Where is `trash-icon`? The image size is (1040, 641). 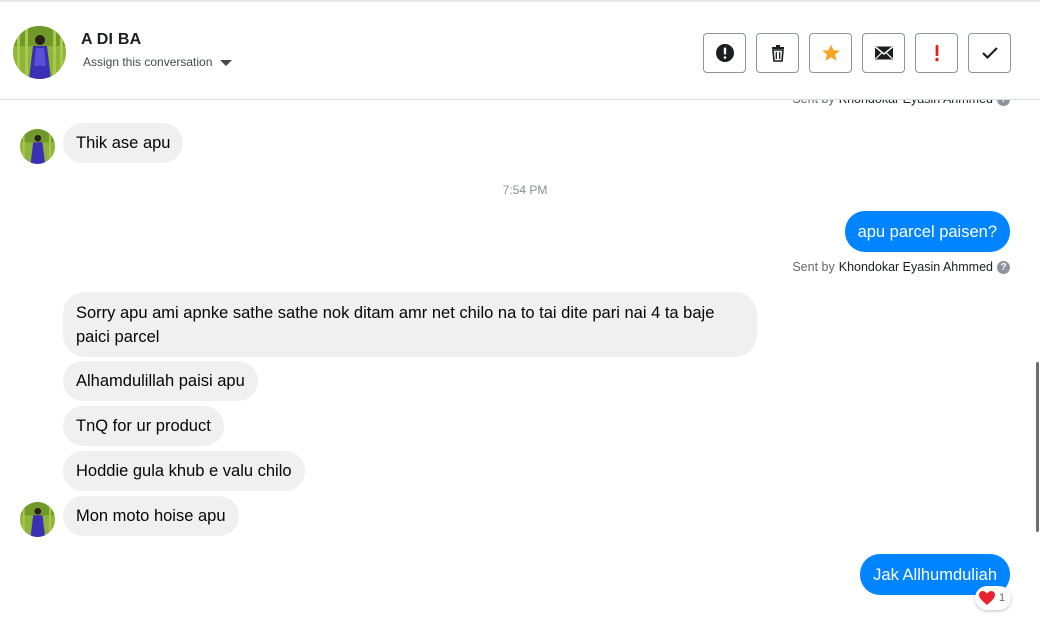 trash-icon is located at coordinates (777, 53).